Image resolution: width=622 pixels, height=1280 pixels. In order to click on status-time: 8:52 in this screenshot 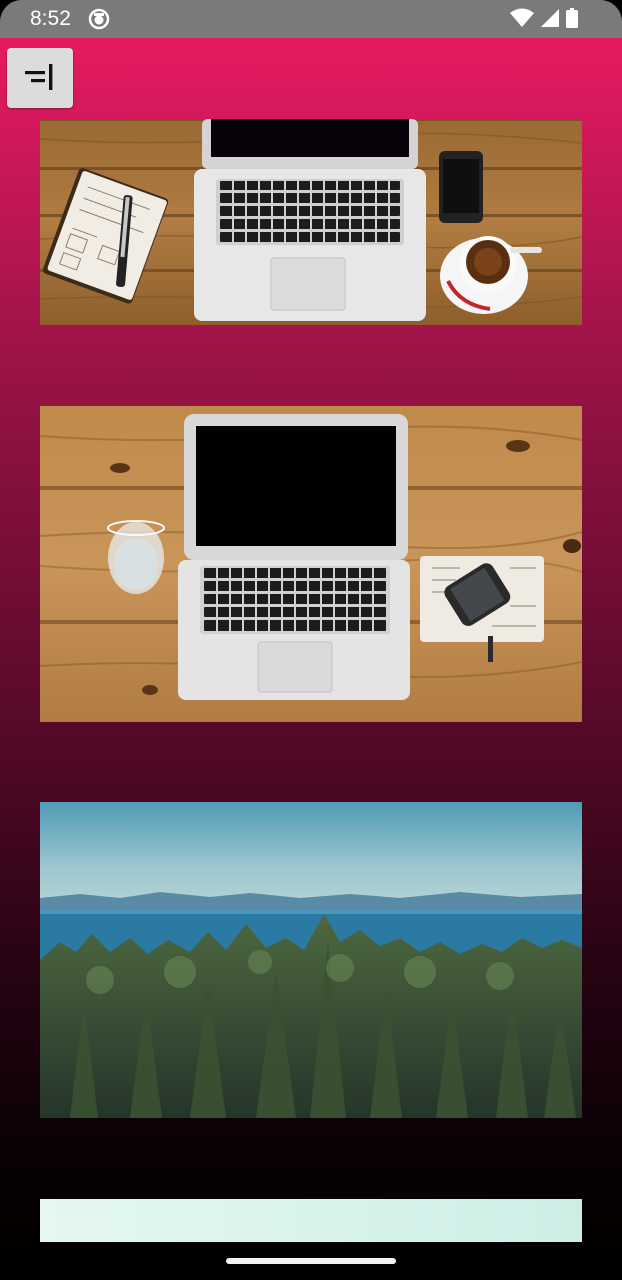, I will do `click(50, 18)`.